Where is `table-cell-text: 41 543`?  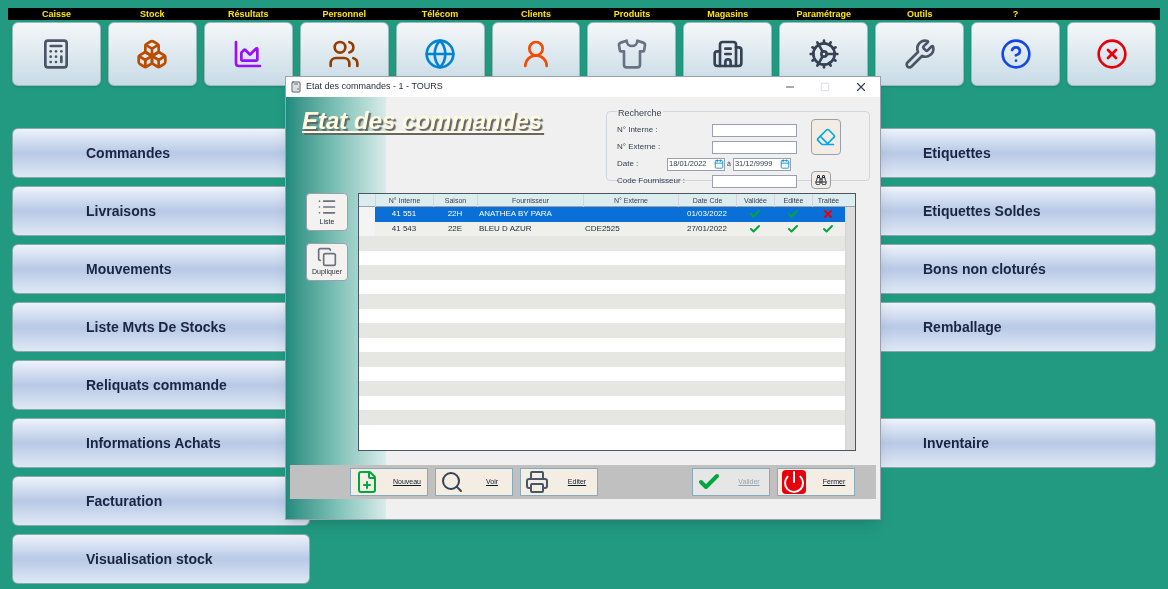
table-cell-text: 41 543 is located at coordinates (404, 228).